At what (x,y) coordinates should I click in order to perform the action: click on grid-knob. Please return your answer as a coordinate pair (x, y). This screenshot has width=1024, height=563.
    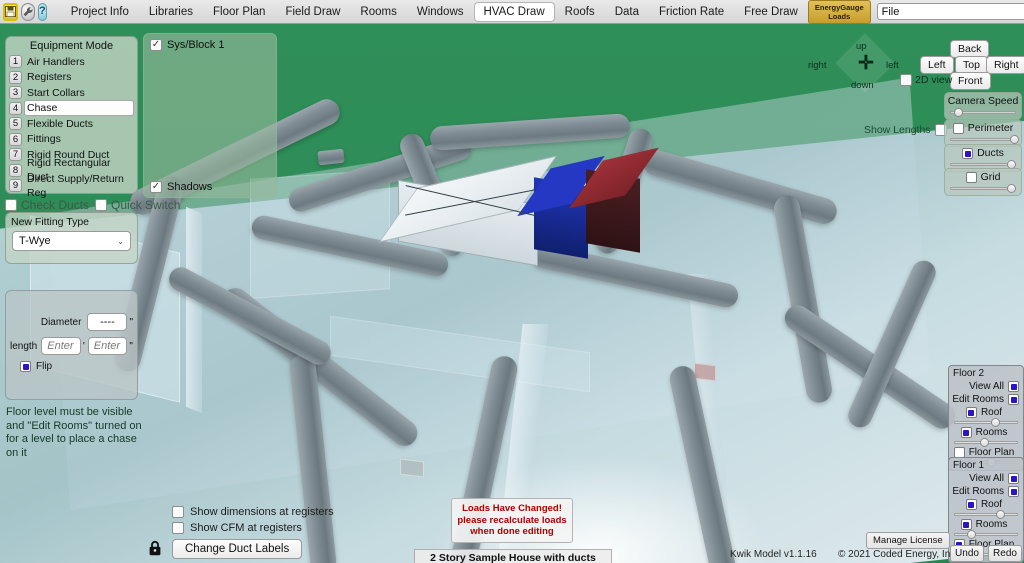
    Looking at the image, I should click on (1012, 188).